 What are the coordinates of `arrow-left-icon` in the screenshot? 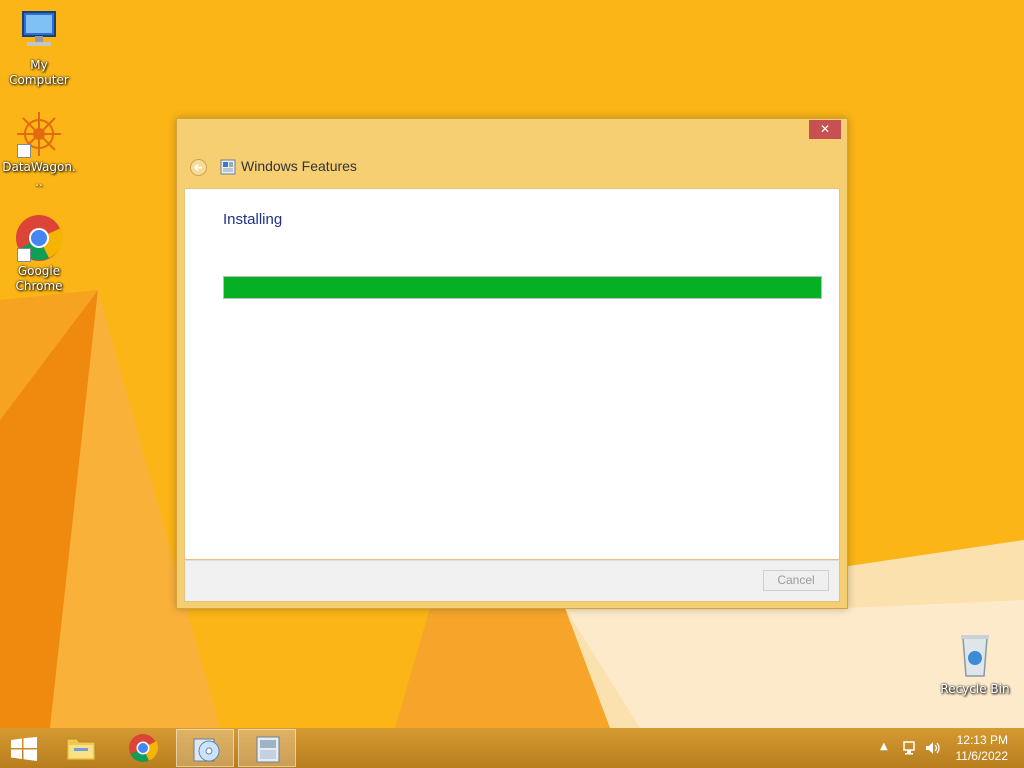 It's located at (197, 167).